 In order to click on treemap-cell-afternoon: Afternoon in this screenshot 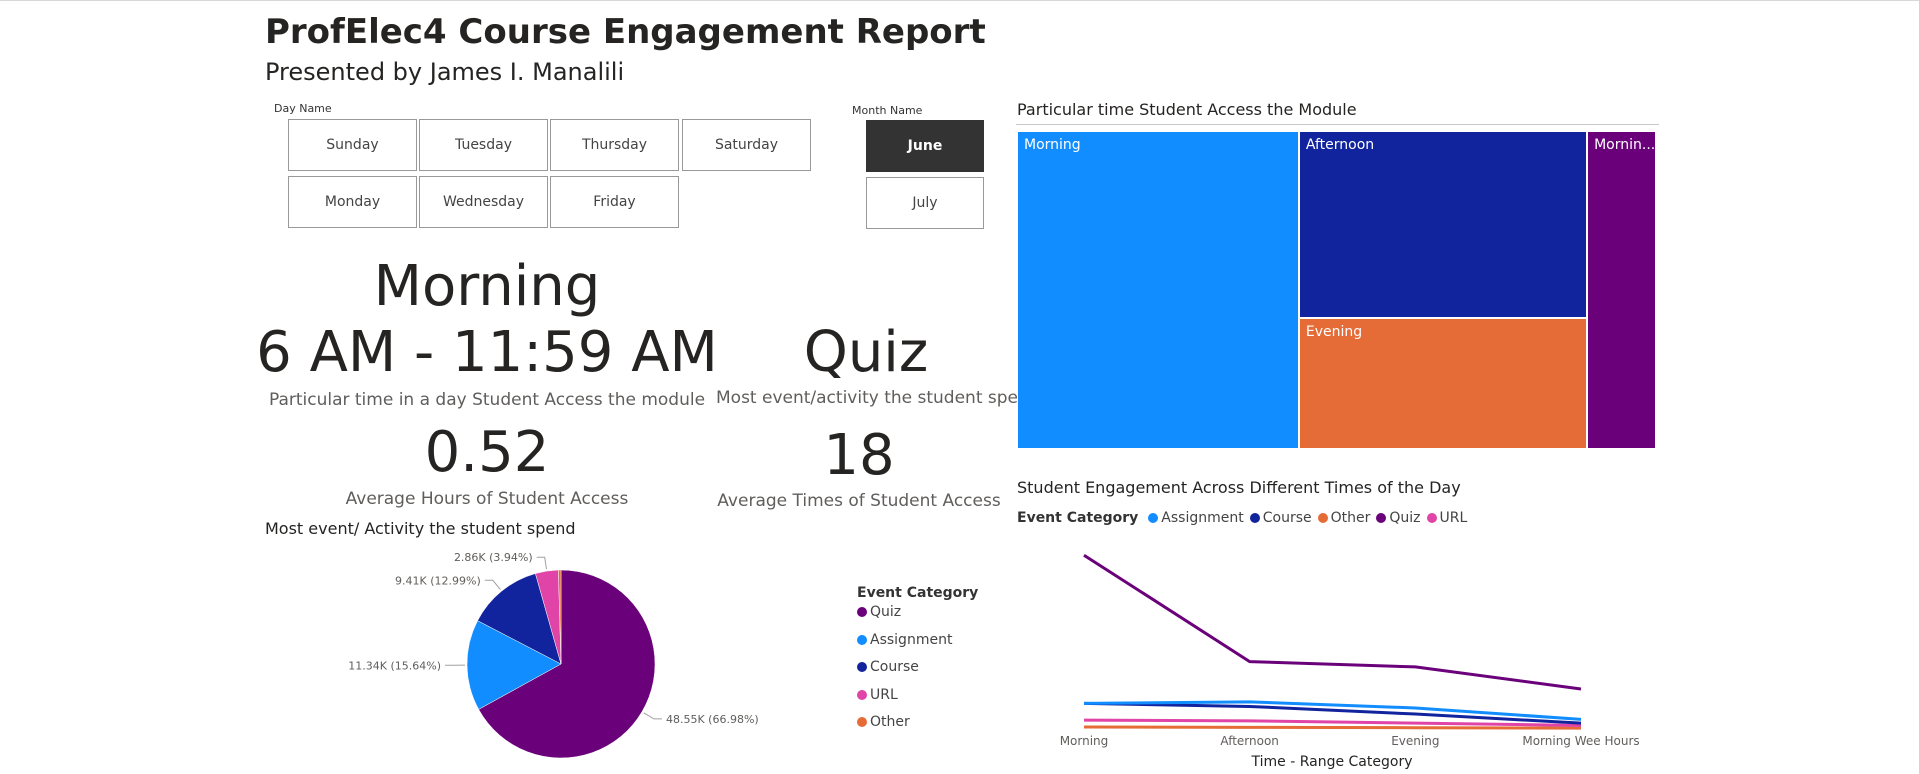, I will do `click(1443, 224)`.